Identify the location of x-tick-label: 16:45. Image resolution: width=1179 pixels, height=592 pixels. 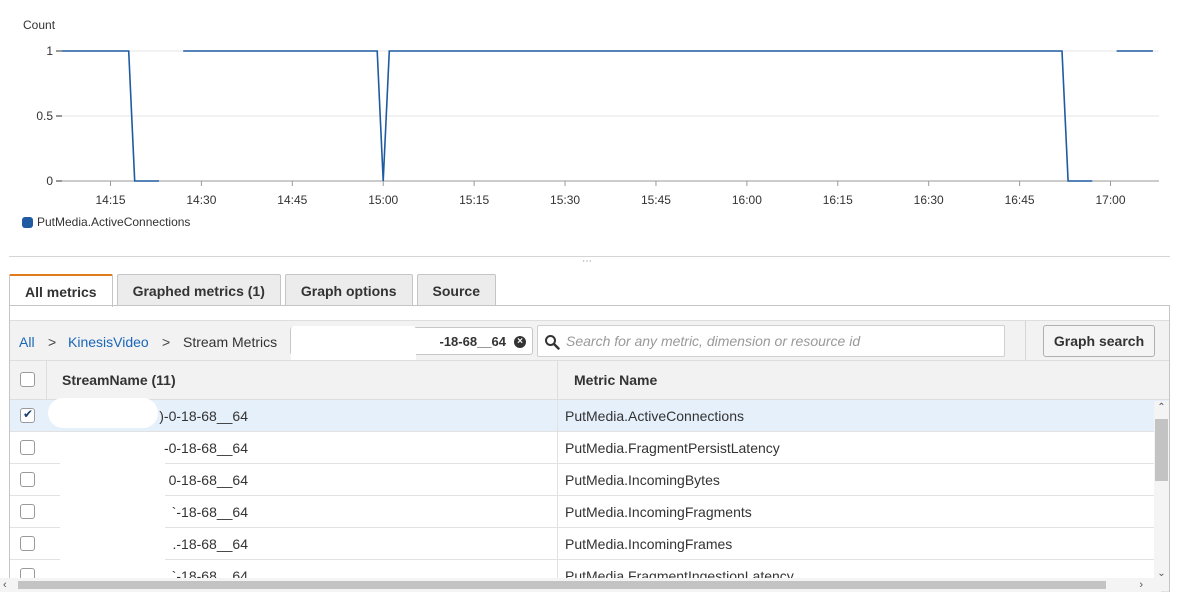
(1020, 200).